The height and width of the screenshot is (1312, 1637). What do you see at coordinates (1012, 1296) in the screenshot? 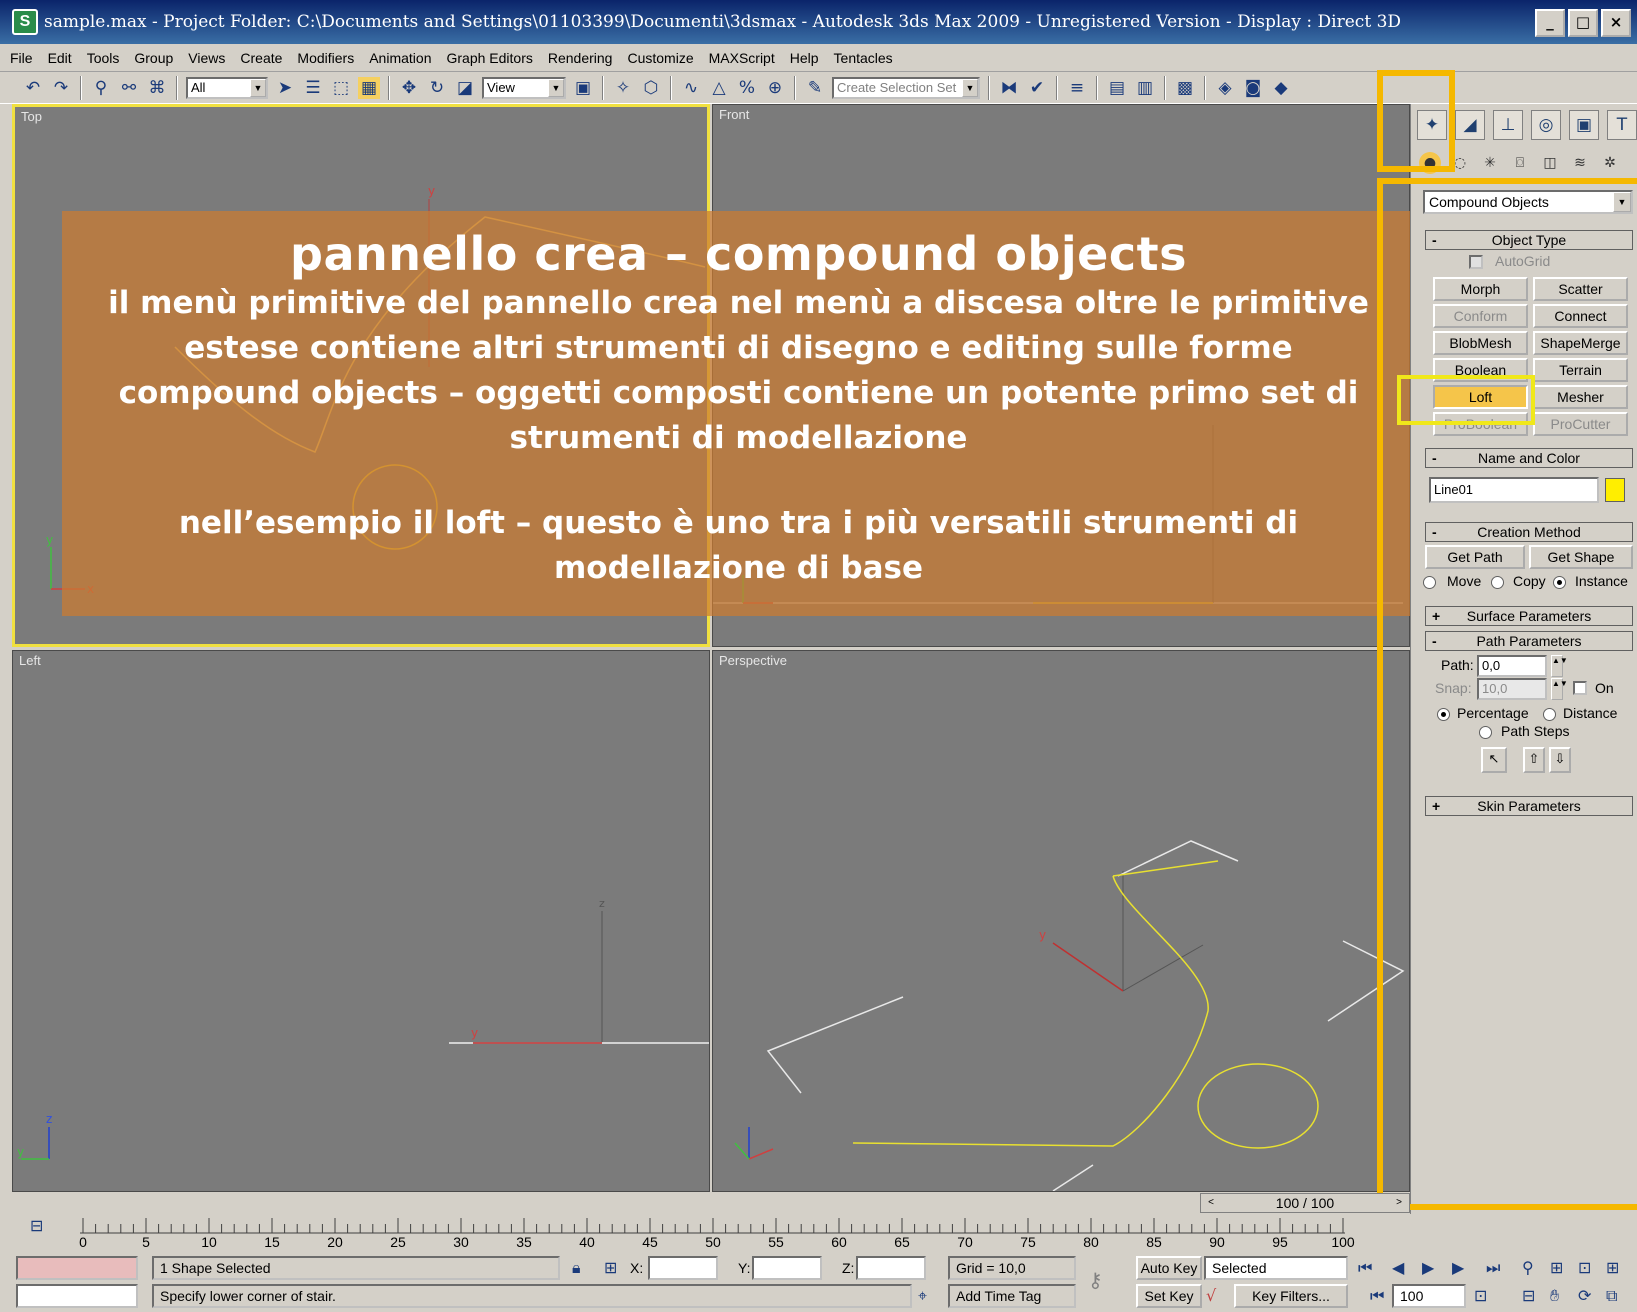
I see `add-time-tag: Add Time Tag` at bounding box center [1012, 1296].